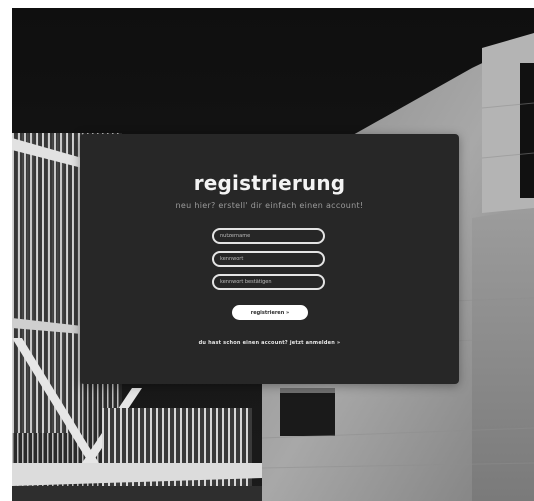  What do you see at coordinates (268, 282) in the screenshot?
I see `confirm-password-input` at bounding box center [268, 282].